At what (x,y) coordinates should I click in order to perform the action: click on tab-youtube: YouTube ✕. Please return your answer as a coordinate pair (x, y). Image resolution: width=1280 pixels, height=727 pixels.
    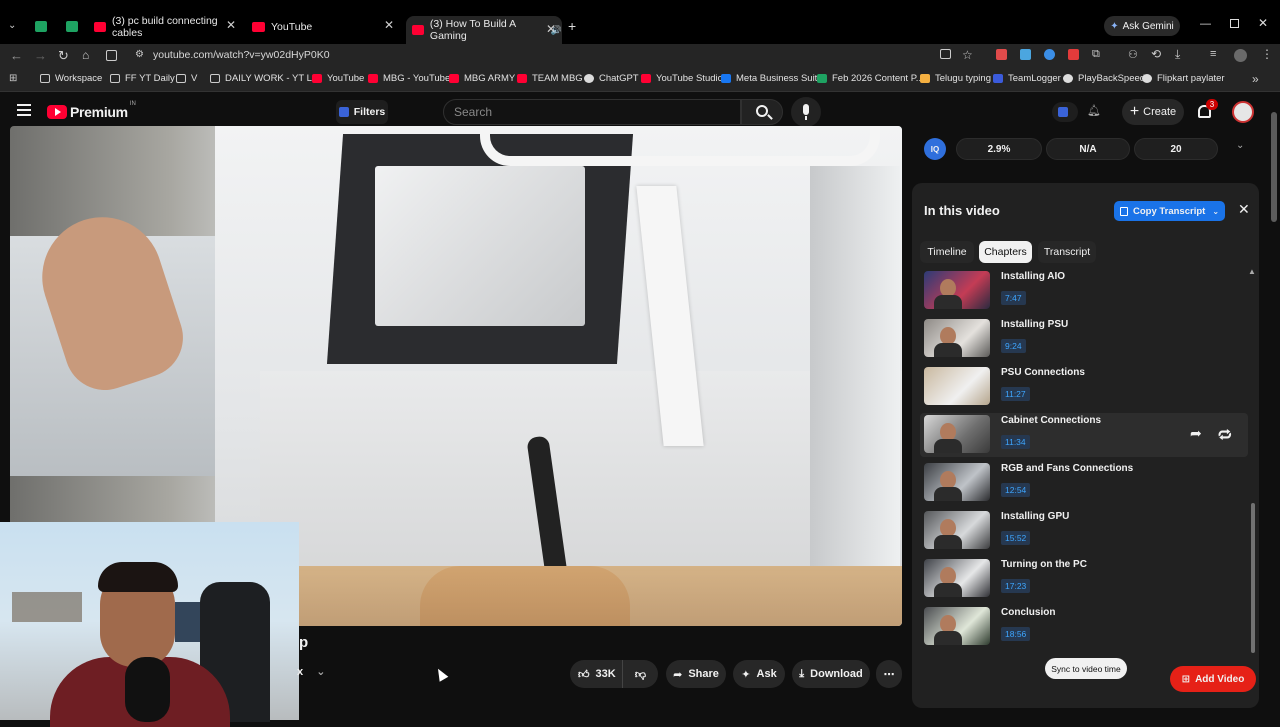
    Looking at the image, I should click on (325, 27).